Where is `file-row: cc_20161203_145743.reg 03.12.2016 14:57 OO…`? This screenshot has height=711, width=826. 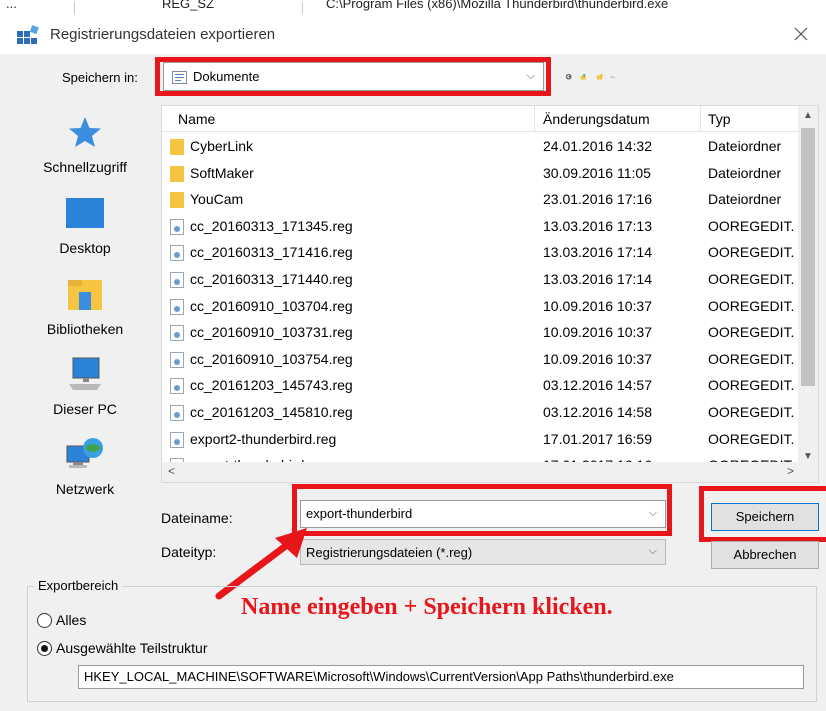 file-row: cc_20161203_145743.reg 03.12.2016 14:57 OO… is located at coordinates (481, 386).